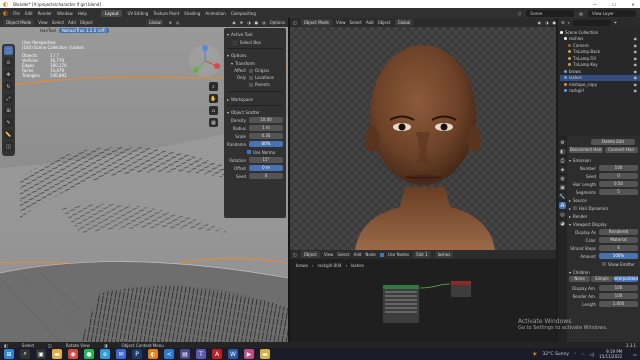 The height and width of the screenshot is (360, 640). What do you see at coordinates (166, 13) in the screenshot?
I see `tab-texture-paint: Texture Paint` at bounding box center [166, 13].